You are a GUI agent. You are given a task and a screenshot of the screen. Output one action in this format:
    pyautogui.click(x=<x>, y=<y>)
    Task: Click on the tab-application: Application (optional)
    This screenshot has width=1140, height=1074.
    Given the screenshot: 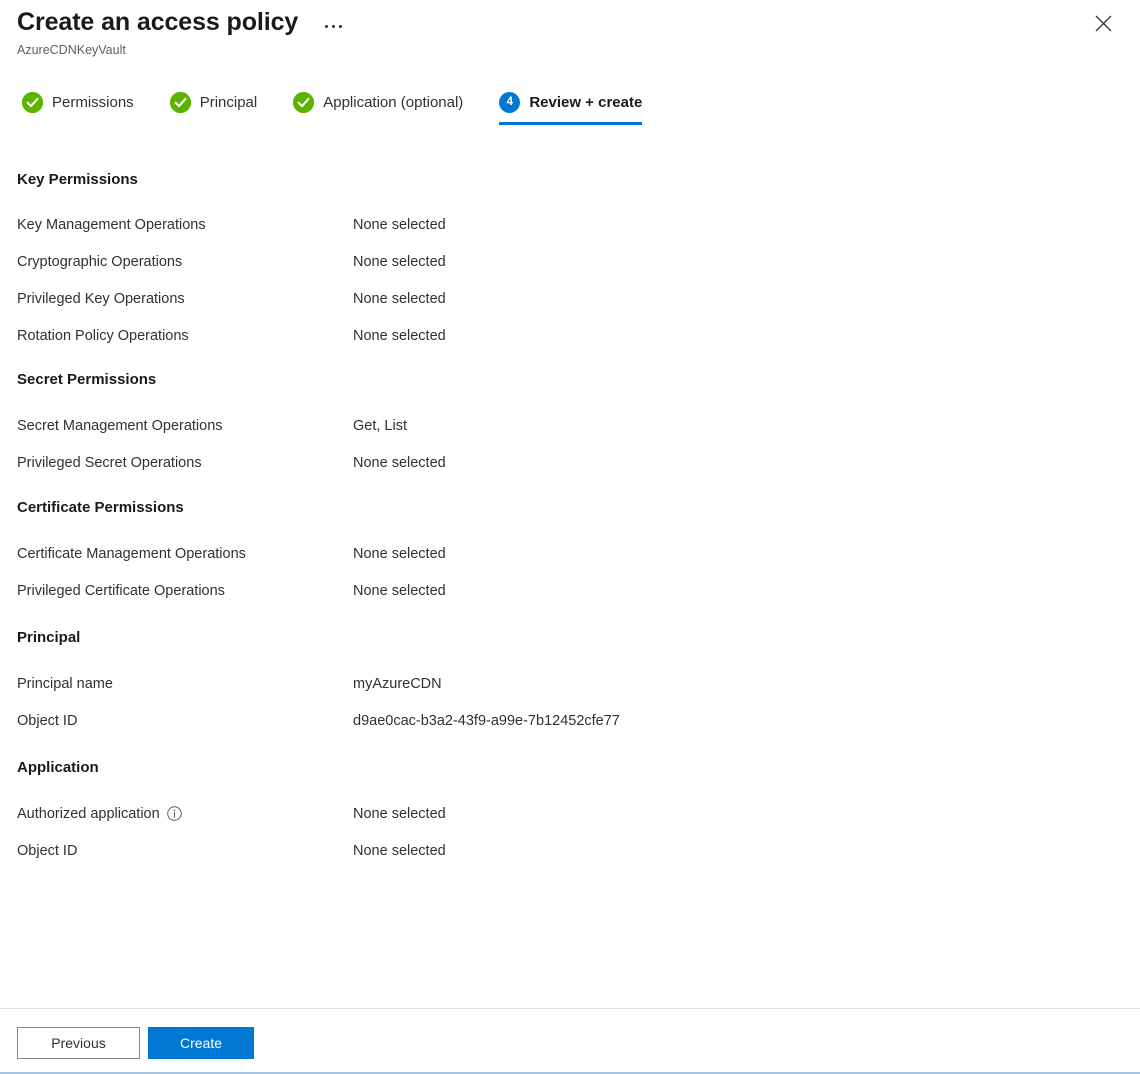 What is the action you would take?
    pyautogui.click(x=382, y=102)
    